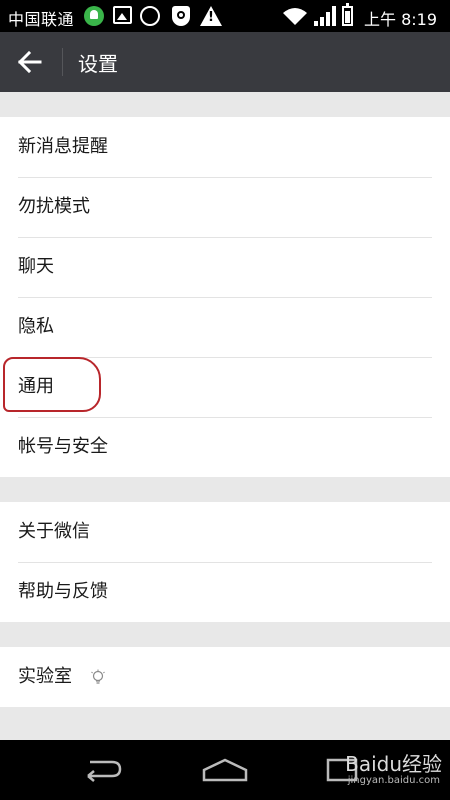 This screenshot has height=800, width=450. I want to click on back-nav-icon, so click(101, 769).